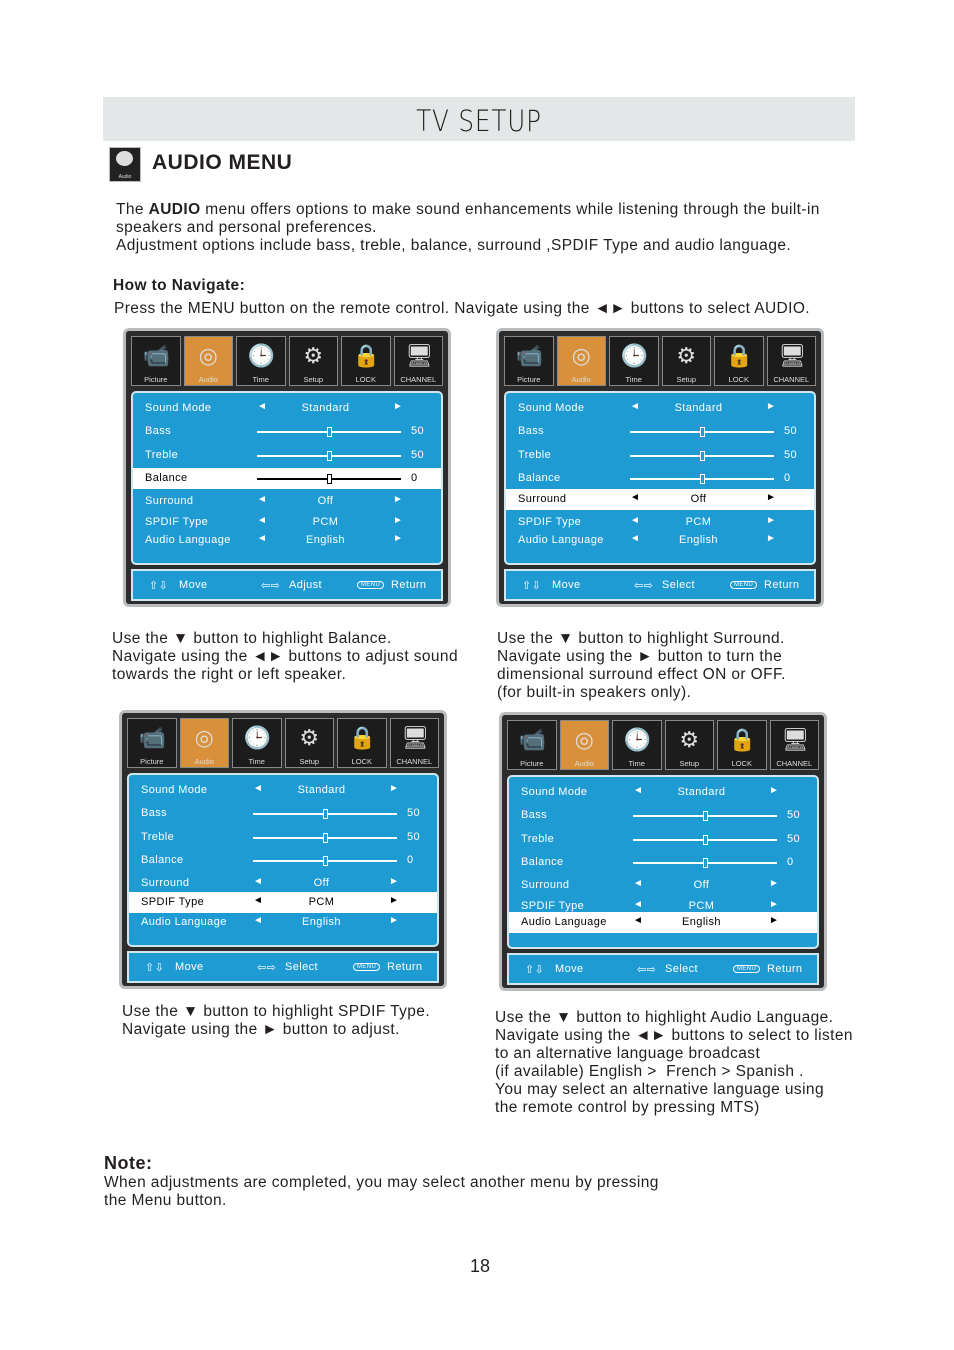 Image resolution: width=954 pixels, height=1350 pixels. Describe the element at coordinates (542, 499) in the screenshot. I see `option-label: Surround` at that location.